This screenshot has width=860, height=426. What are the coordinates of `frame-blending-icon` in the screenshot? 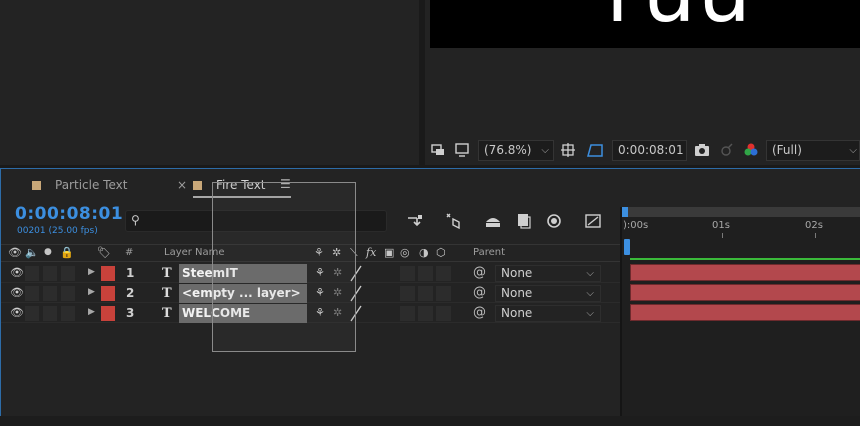 It's located at (524, 221).